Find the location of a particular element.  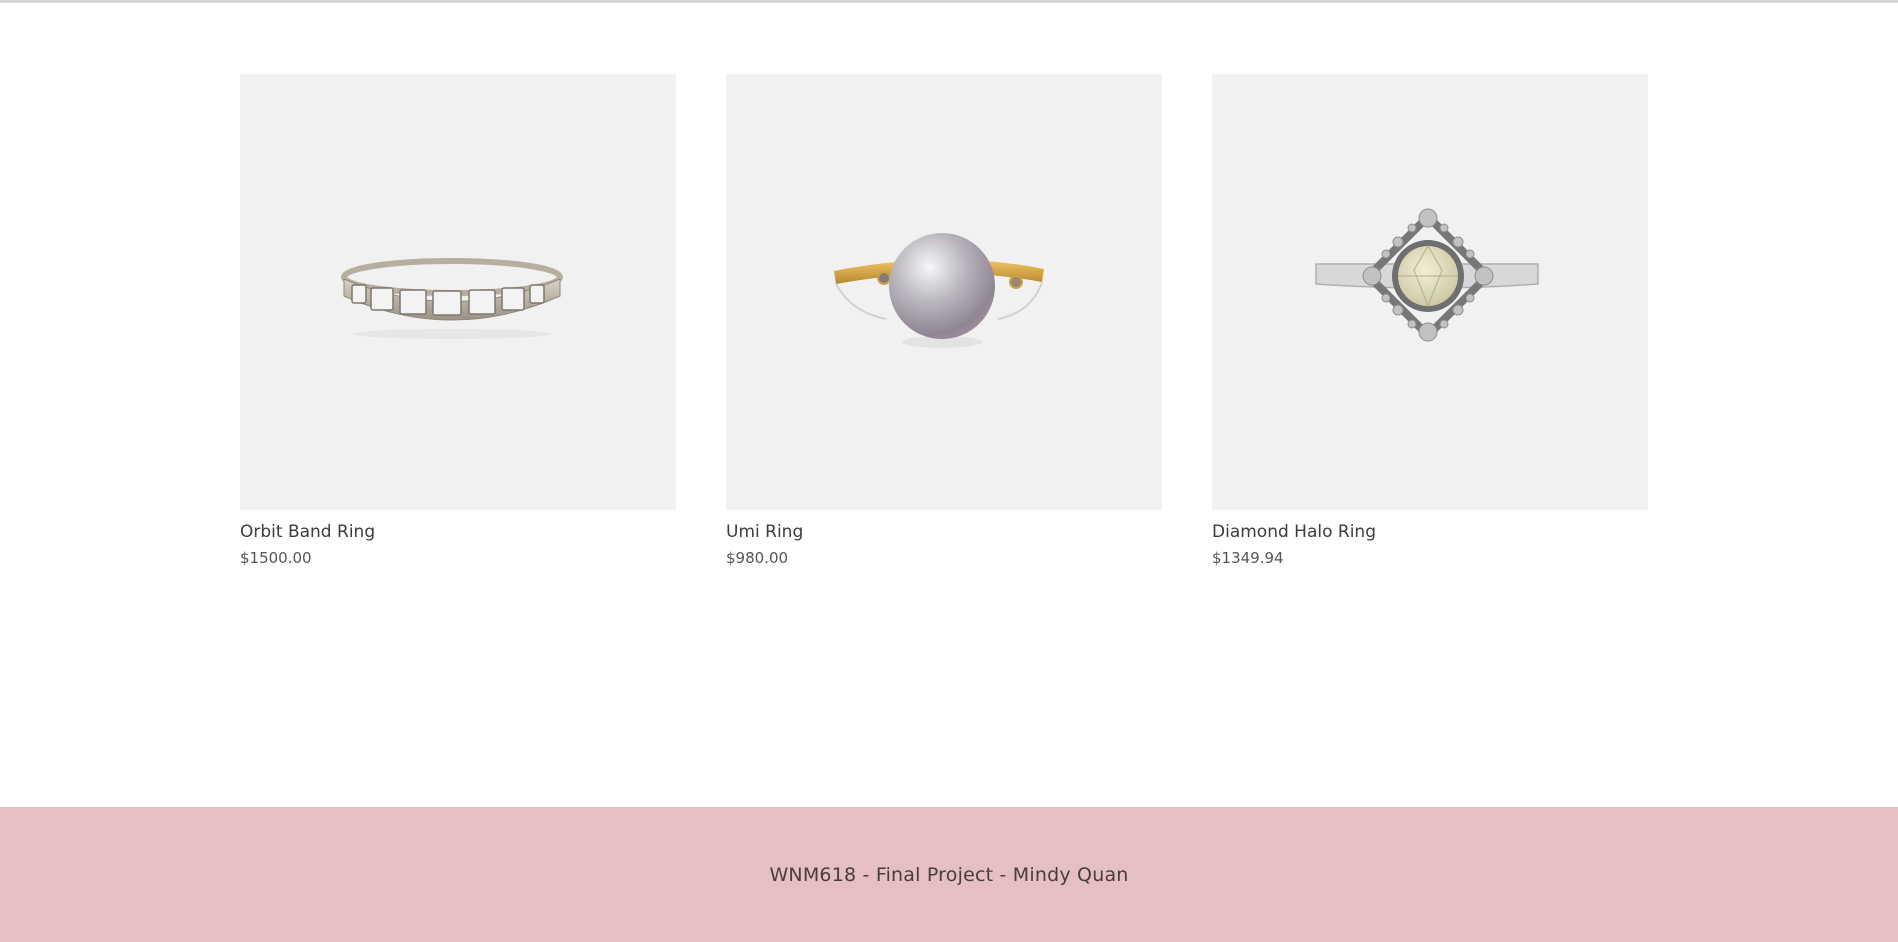

product-price: $1500.00 is located at coordinates (276, 558).